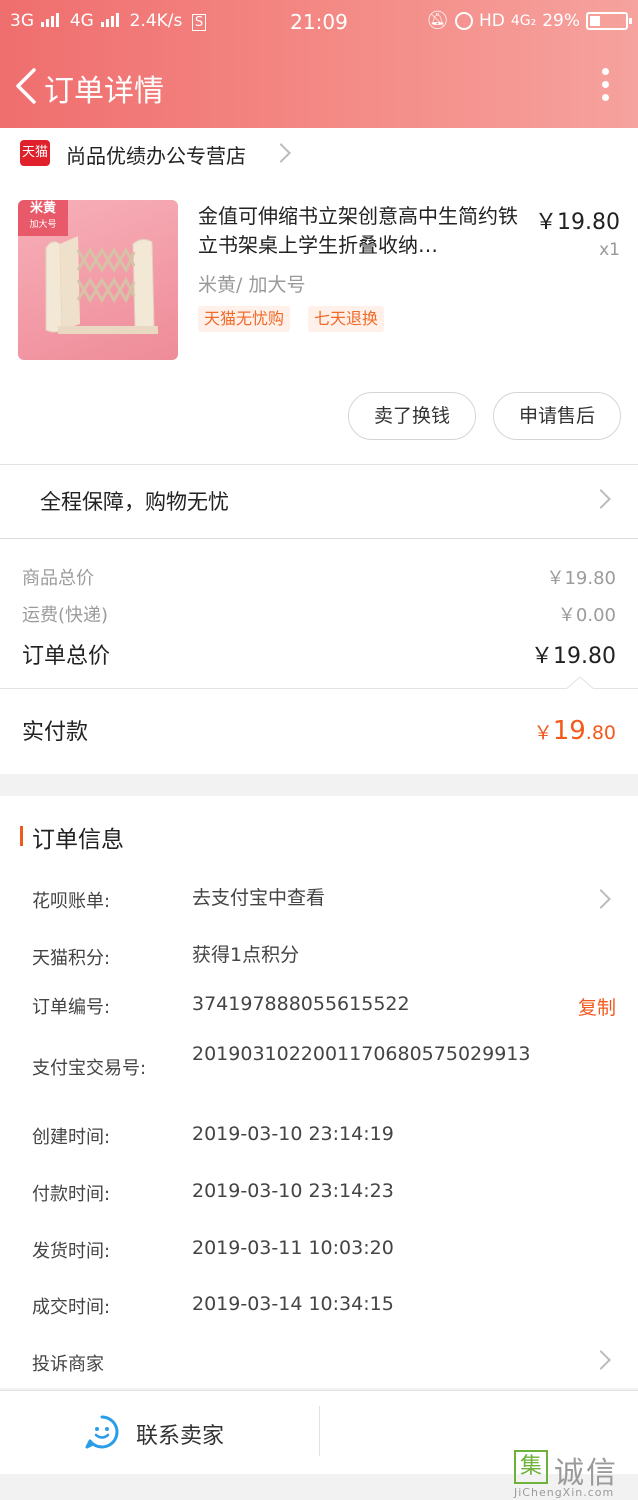 The image size is (638, 1500). Describe the element at coordinates (609, 21) in the screenshot. I see `battery-icon` at that location.